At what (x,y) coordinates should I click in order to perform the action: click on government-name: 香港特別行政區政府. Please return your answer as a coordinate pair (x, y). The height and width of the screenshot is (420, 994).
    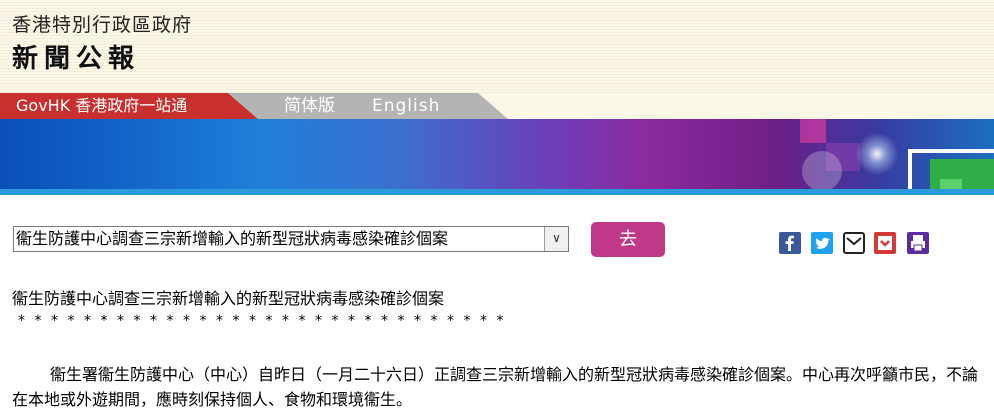
    Looking at the image, I should click on (102, 25).